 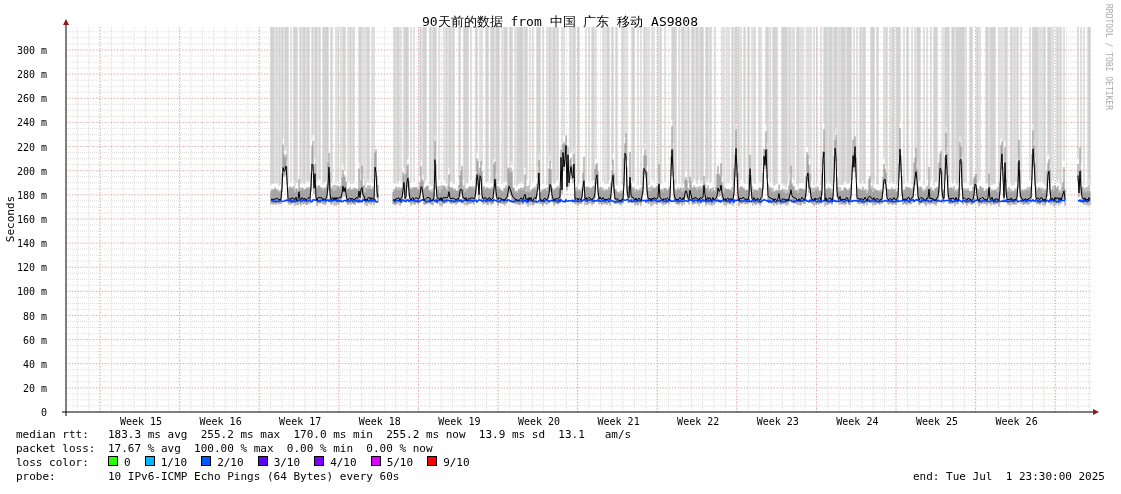 I want to click on legend-label: loss color:, so click(x=53, y=463).